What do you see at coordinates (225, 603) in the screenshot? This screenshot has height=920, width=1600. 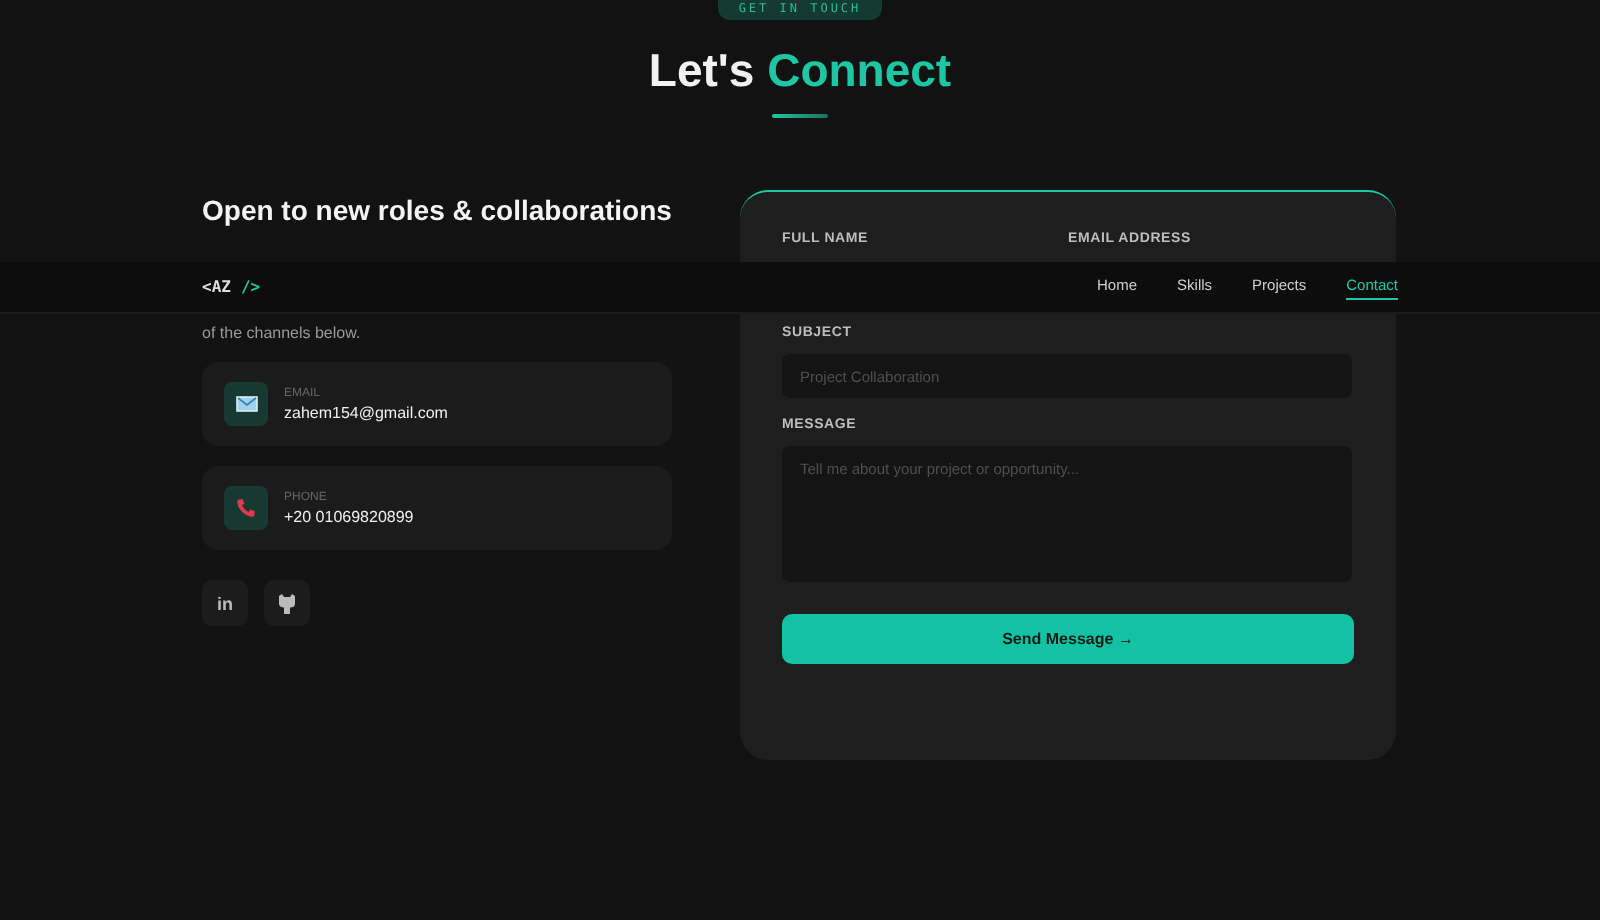 I see `linkedin-button: in` at bounding box center [225, 603].